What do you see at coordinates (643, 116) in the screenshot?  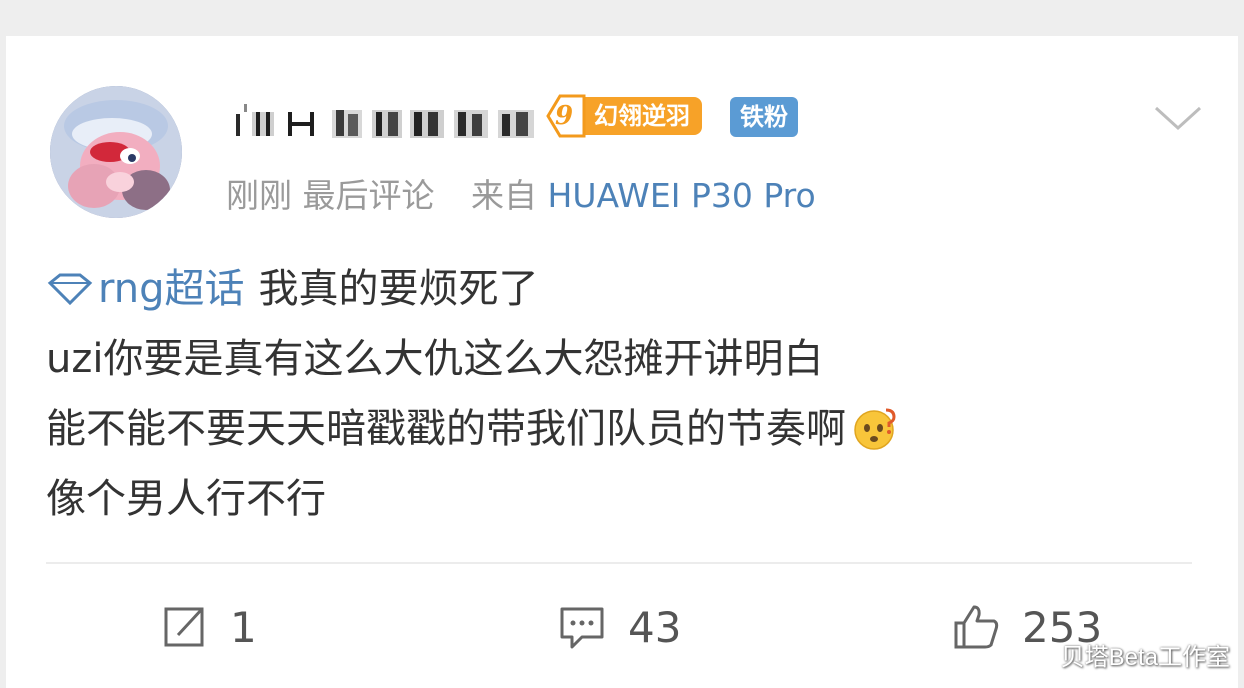 I see `level-badge-name: 幻翎逆羽` at bounding box center [643, 116].